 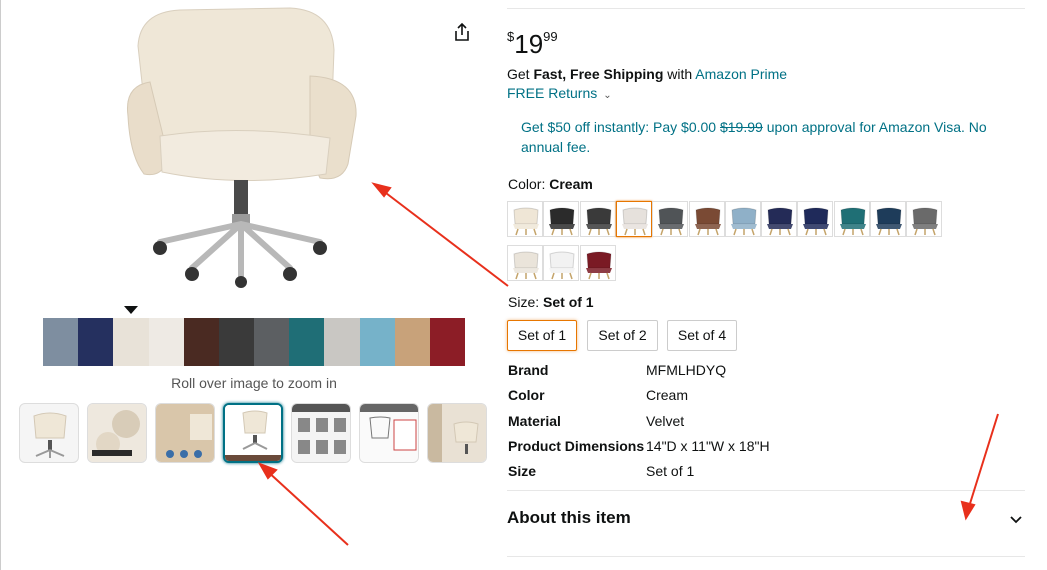 What do you see at coordinates (702, 335) in the screenshot?
I see `size-option-set-of-4: Set of 4` at bounding box center [702, 335].